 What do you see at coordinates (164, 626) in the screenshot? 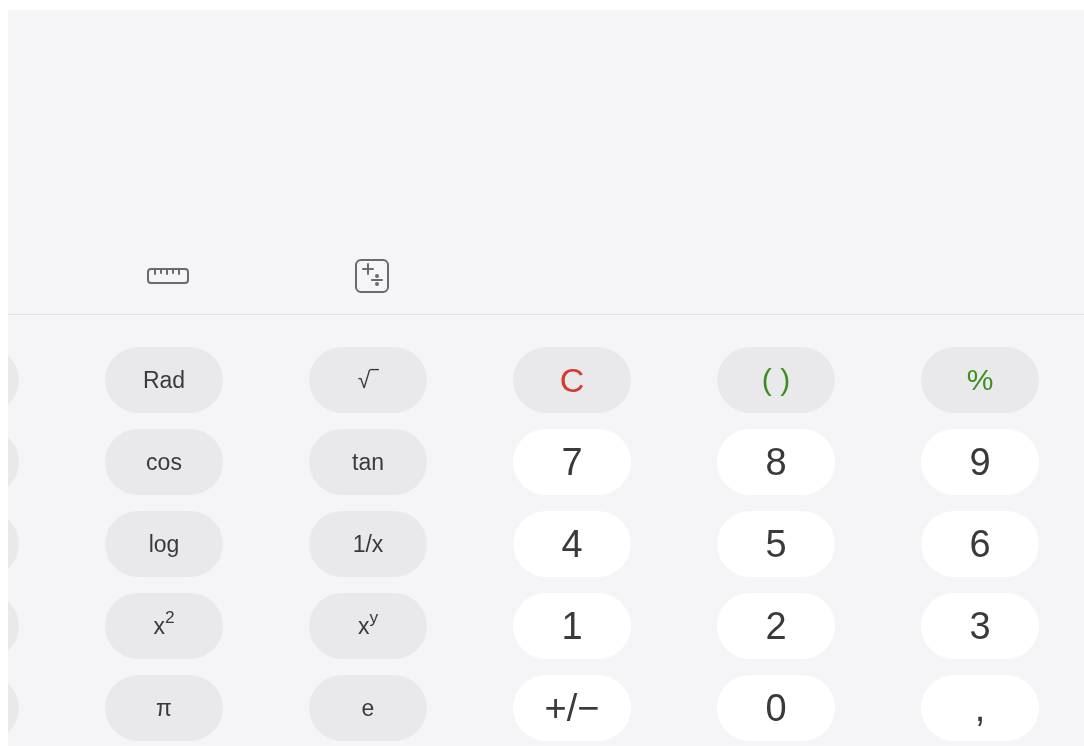
I see `key-button: x$^{2}$` at bounding box center [164, 626].